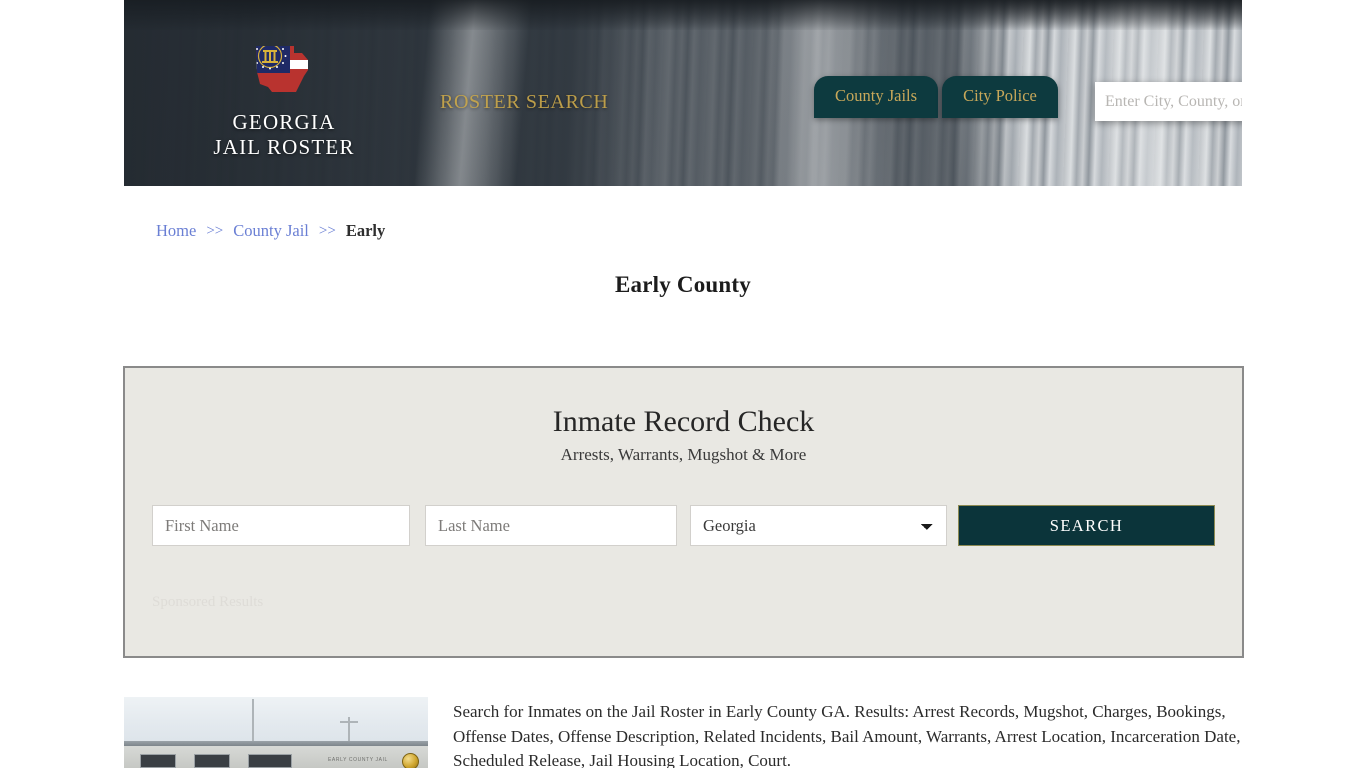  What do you see at coordinates (176, 231) in the screenshot?
I see `breadcrumb-item-home: Home` at bounding box center [176, 231].